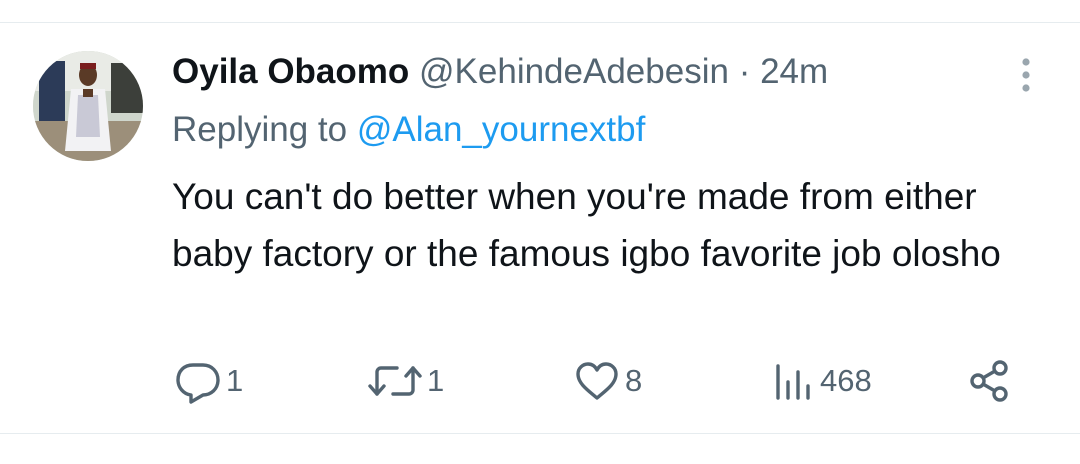 The image size is (1080, 464). I want to click on reply-count: 1, so click(235, 380).